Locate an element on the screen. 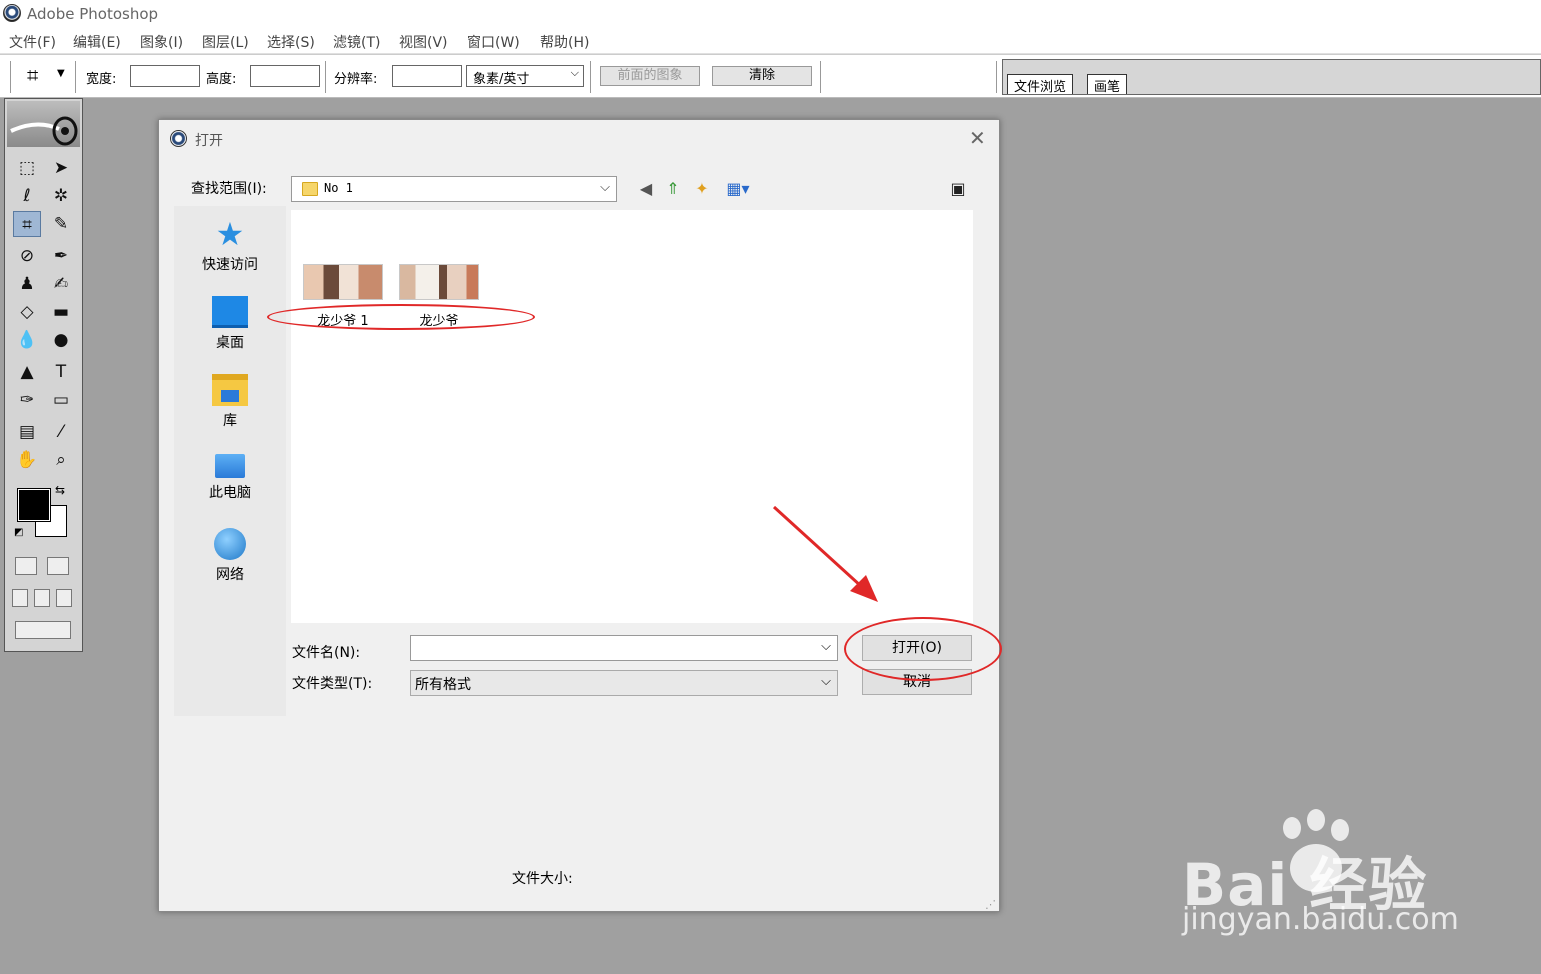 The width and height of the screenshot is (1541, 974). file-type-label: 文件类型(T): is located at coordinates (332, 684).